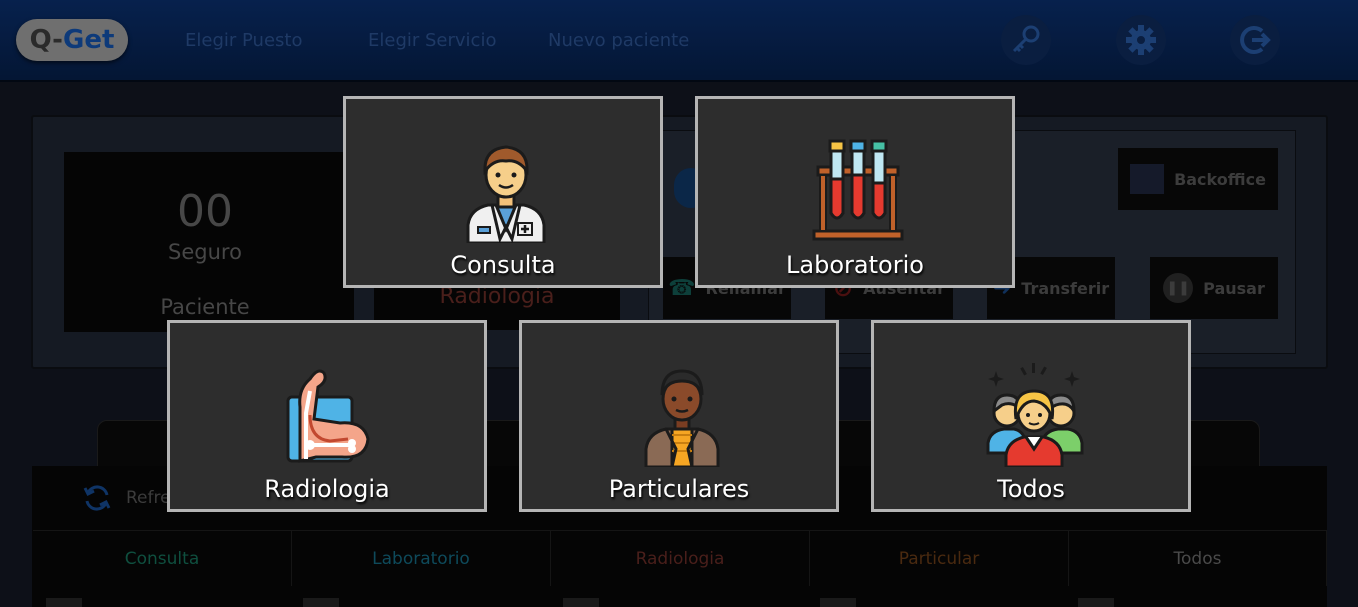  What do you see at coordinates (1026, 40) in the screenshot?
I see `key-icon` at bounding box center [1026, 40].